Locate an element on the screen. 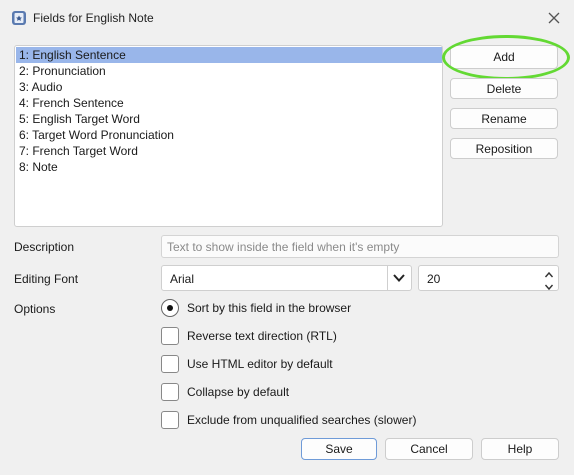 The height and width of the screenshot is (475, 574). field-item-2: 2: Pronunciation is located at coordinates (229, 71).